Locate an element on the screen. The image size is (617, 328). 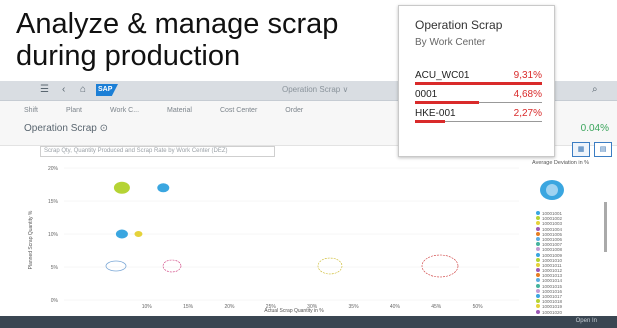
scrap-percentage: 2,27% is located at coordinates (527, 113).